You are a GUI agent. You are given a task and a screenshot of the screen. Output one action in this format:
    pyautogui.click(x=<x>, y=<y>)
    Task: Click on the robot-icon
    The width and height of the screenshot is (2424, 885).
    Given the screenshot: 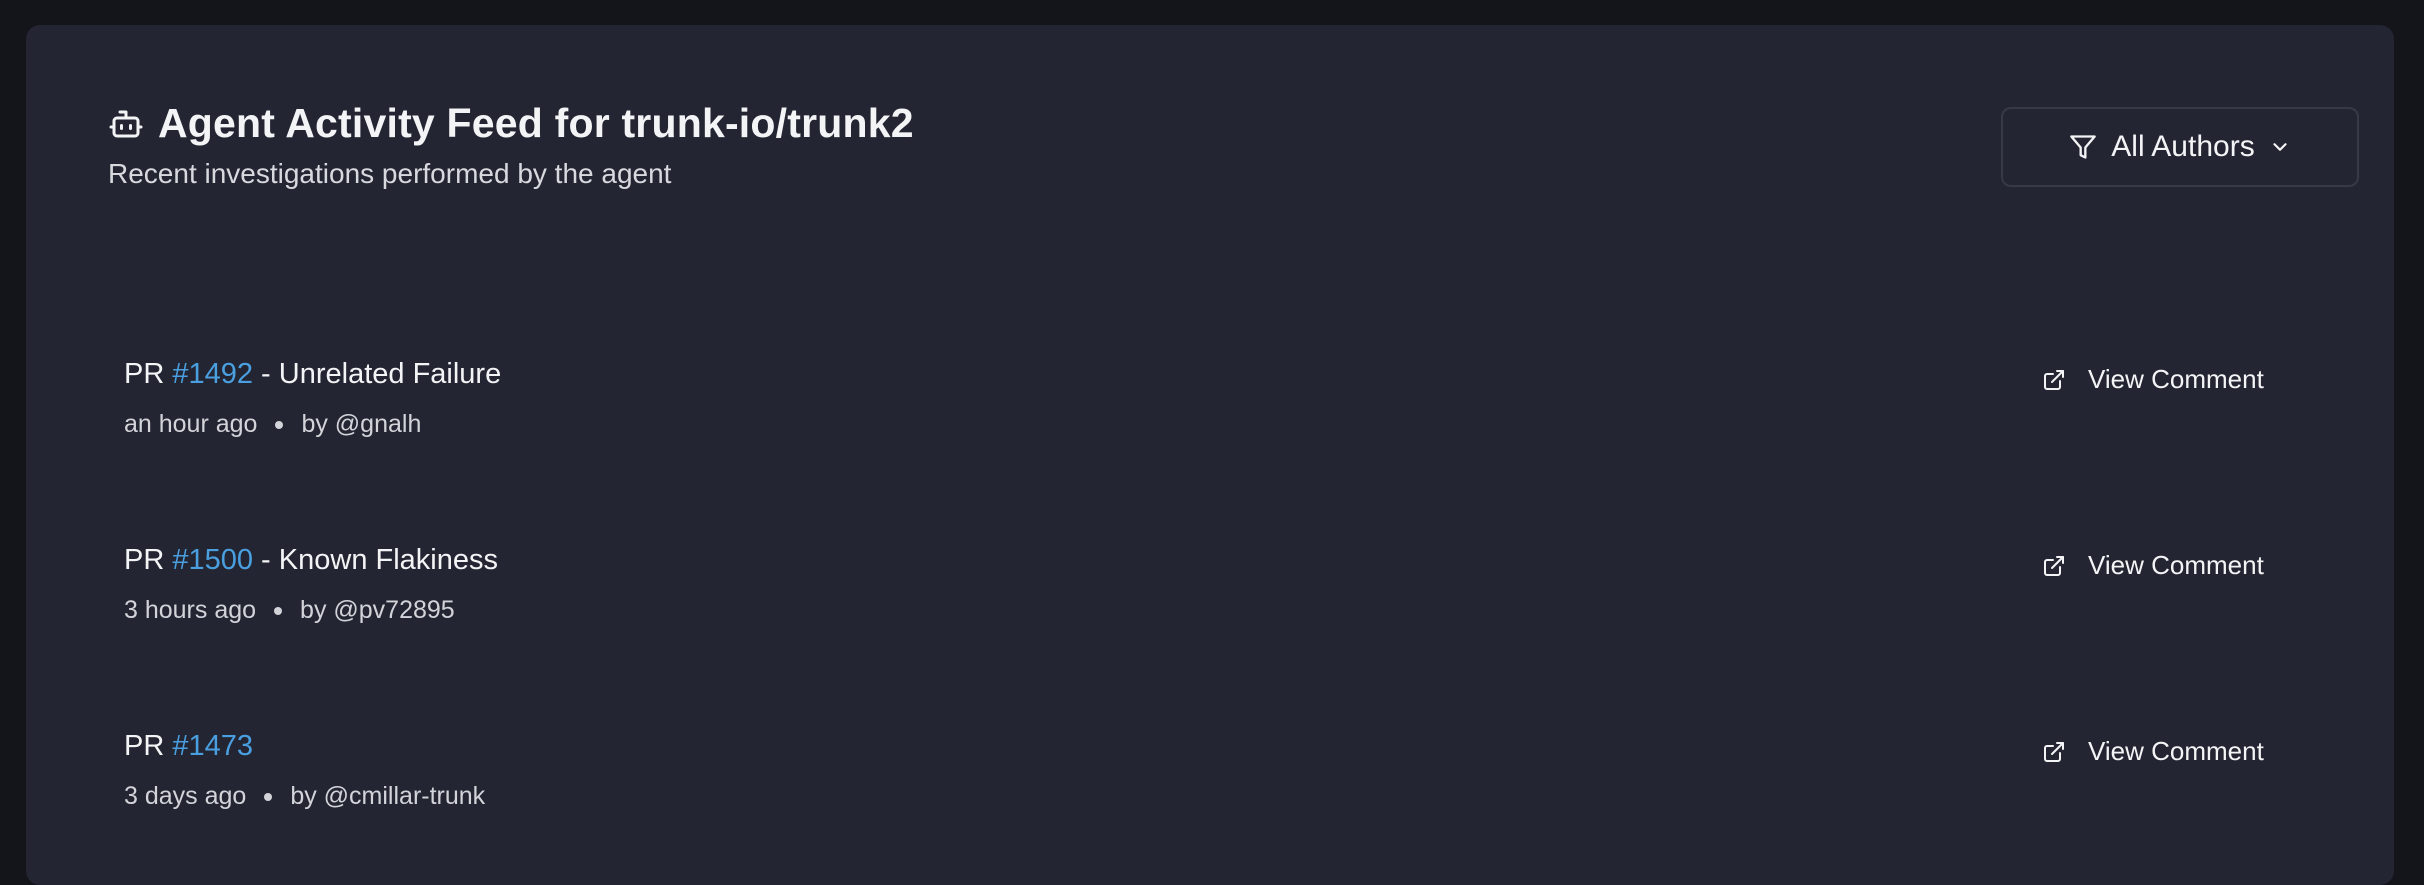 What is the action you would take?
    pyautogui.click(x=126, y=124)
    